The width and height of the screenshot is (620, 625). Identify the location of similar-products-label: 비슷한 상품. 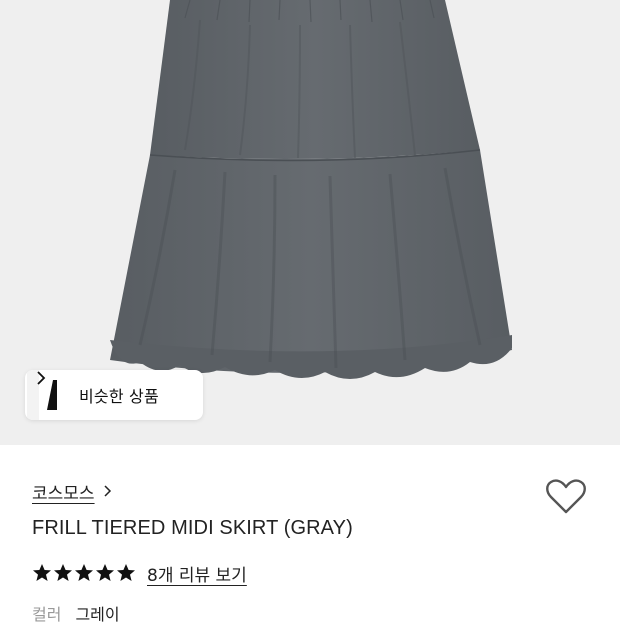
(119, 396).